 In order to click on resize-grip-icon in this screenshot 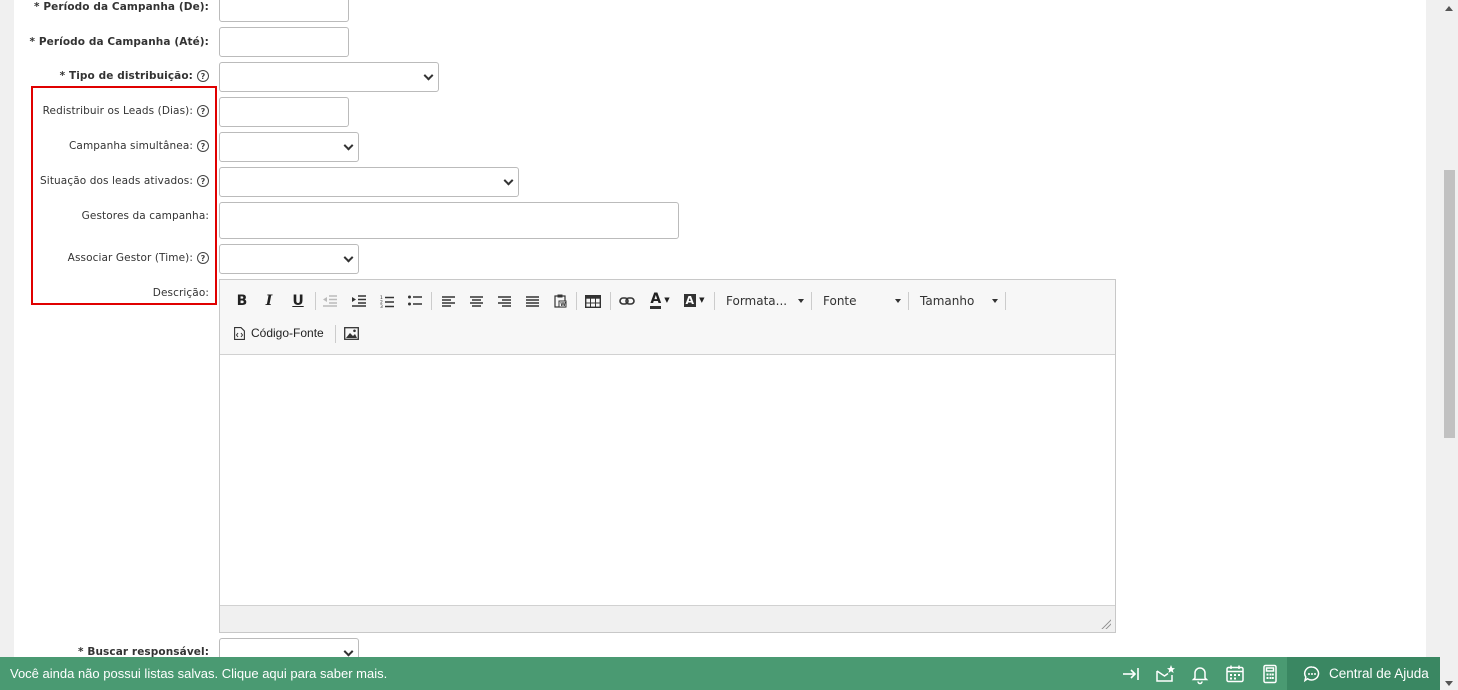, I will do `click(1106, 624)`.